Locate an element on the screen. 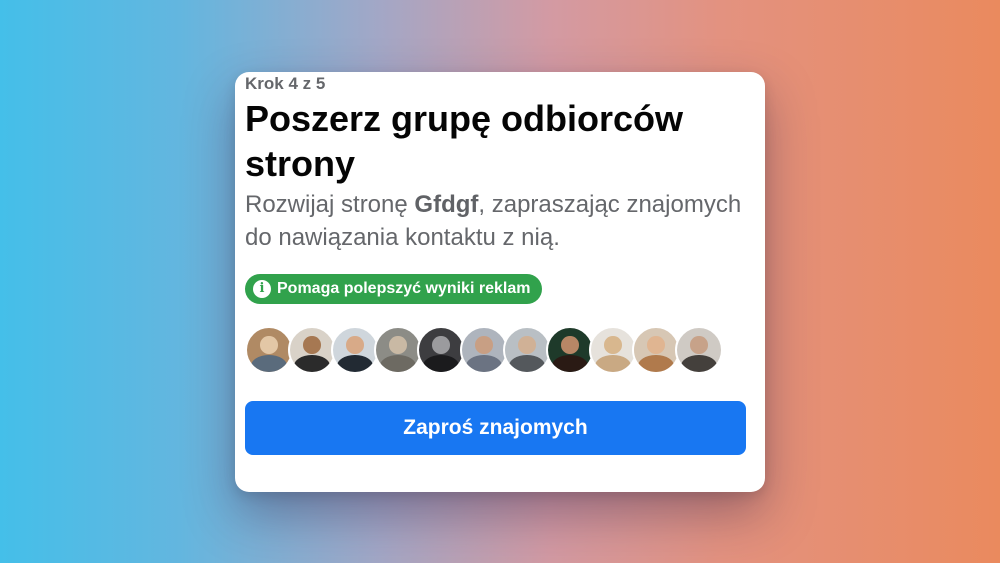 This screenshot has height=563, width=1000. info-icon: i is located at coordinates (262, 289).